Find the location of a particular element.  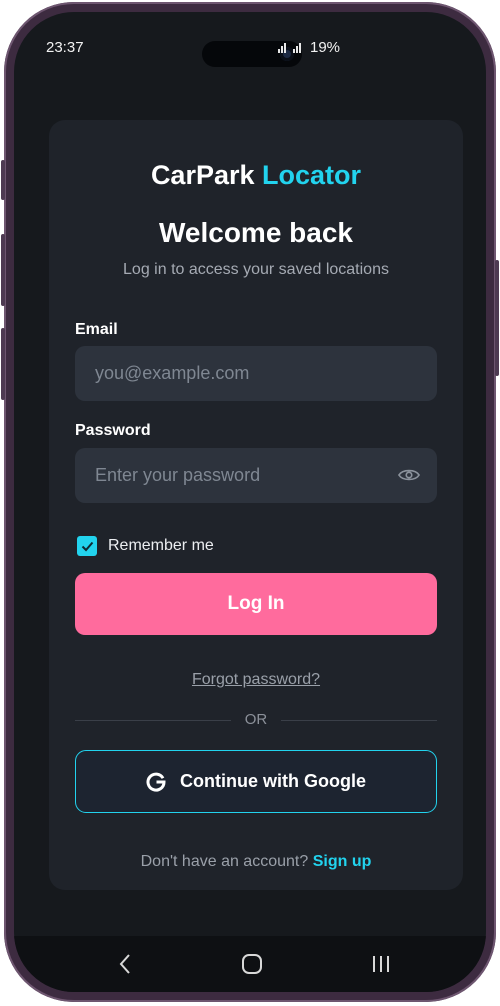

status-time: 23:37 is located at coordinates (65, 47).